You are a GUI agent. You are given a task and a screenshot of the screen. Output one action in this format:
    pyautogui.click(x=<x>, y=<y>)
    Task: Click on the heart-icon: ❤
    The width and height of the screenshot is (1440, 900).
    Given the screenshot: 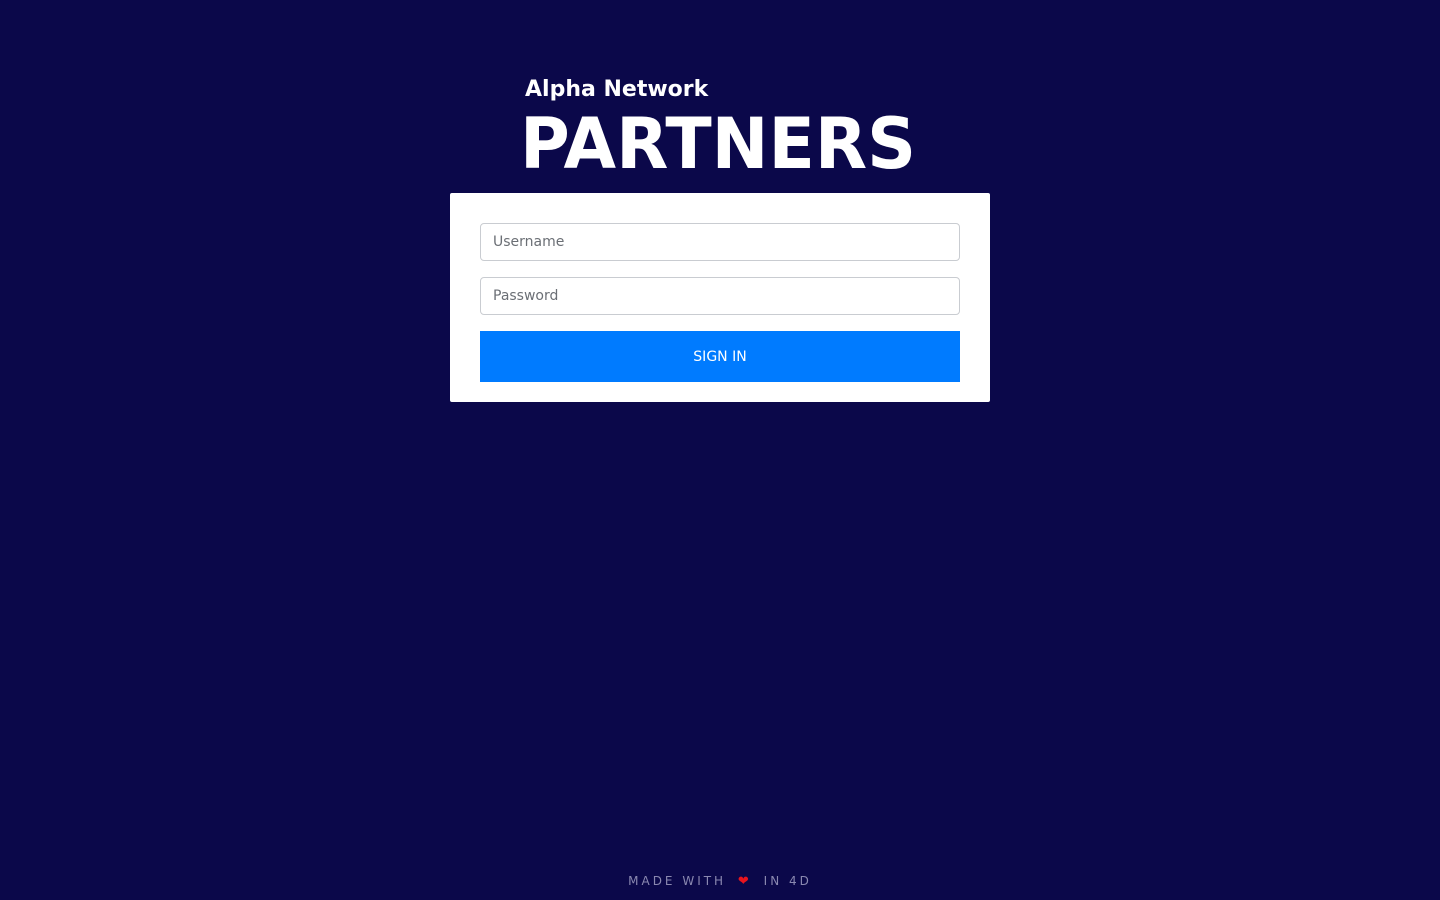 What is the action you would take?
    pyautogui.click(x=743, y=881)
    